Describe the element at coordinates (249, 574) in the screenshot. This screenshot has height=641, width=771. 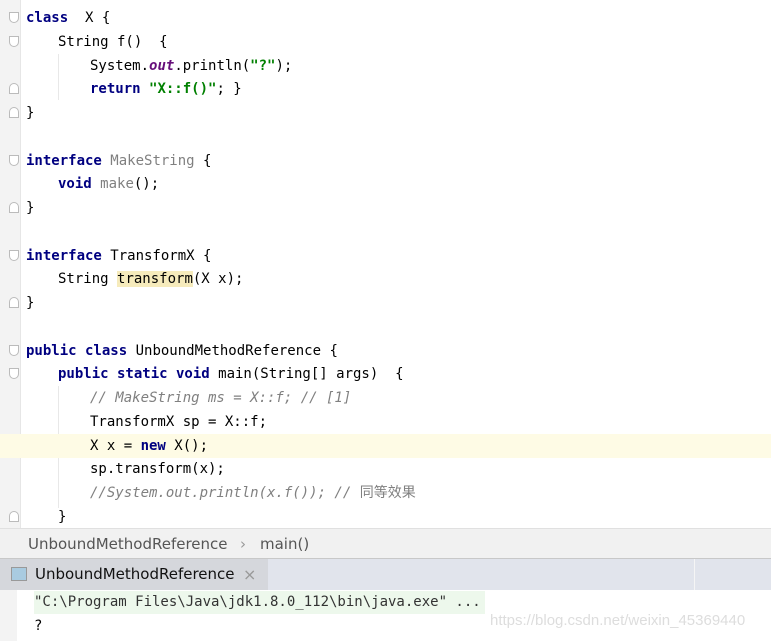
I see `close-icon: ×` at that location.